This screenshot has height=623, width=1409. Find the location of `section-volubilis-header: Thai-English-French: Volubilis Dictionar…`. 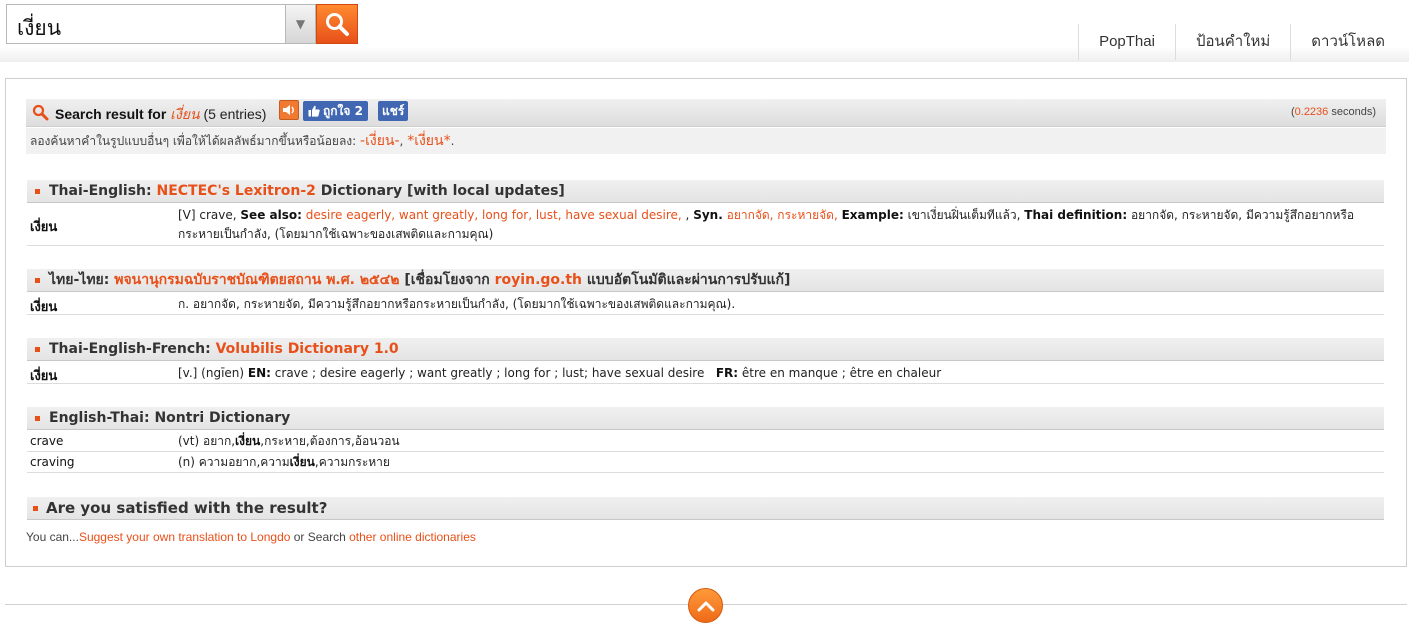

section-volubilis-header: Thai-English-French: Volubilis Dictionar… is located at coordinates (705, 349).